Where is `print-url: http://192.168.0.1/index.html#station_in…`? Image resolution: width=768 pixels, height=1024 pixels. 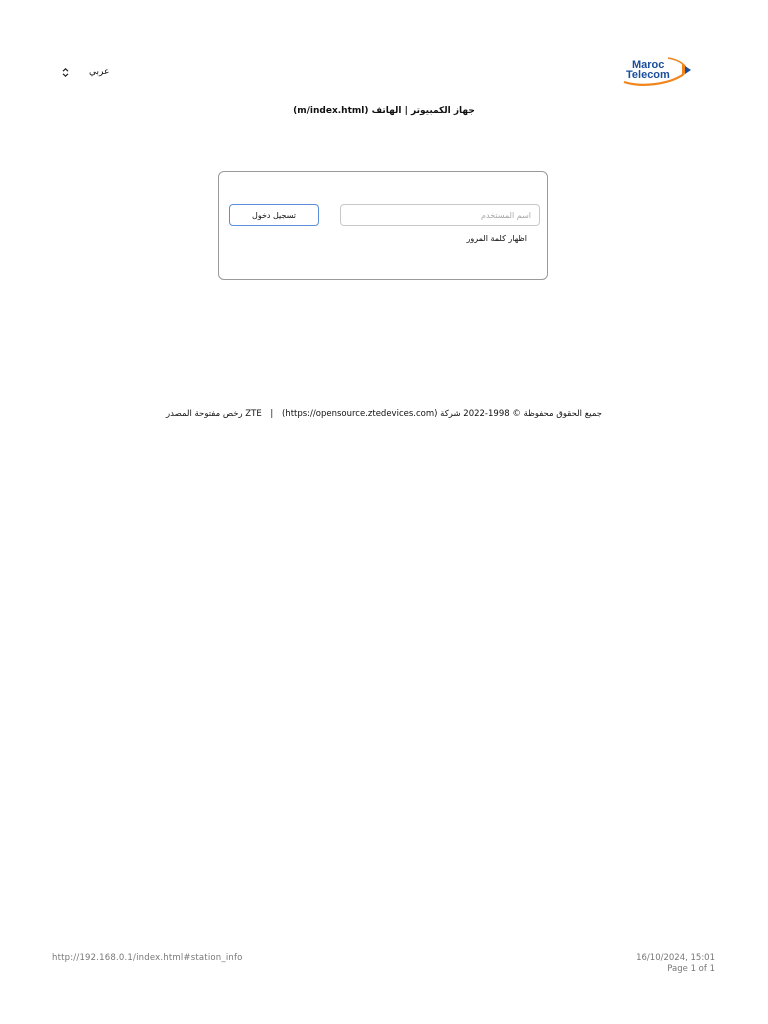 print-url: http://192.168.0.1/index.html#station_in… is located at coordinates (147, 958).